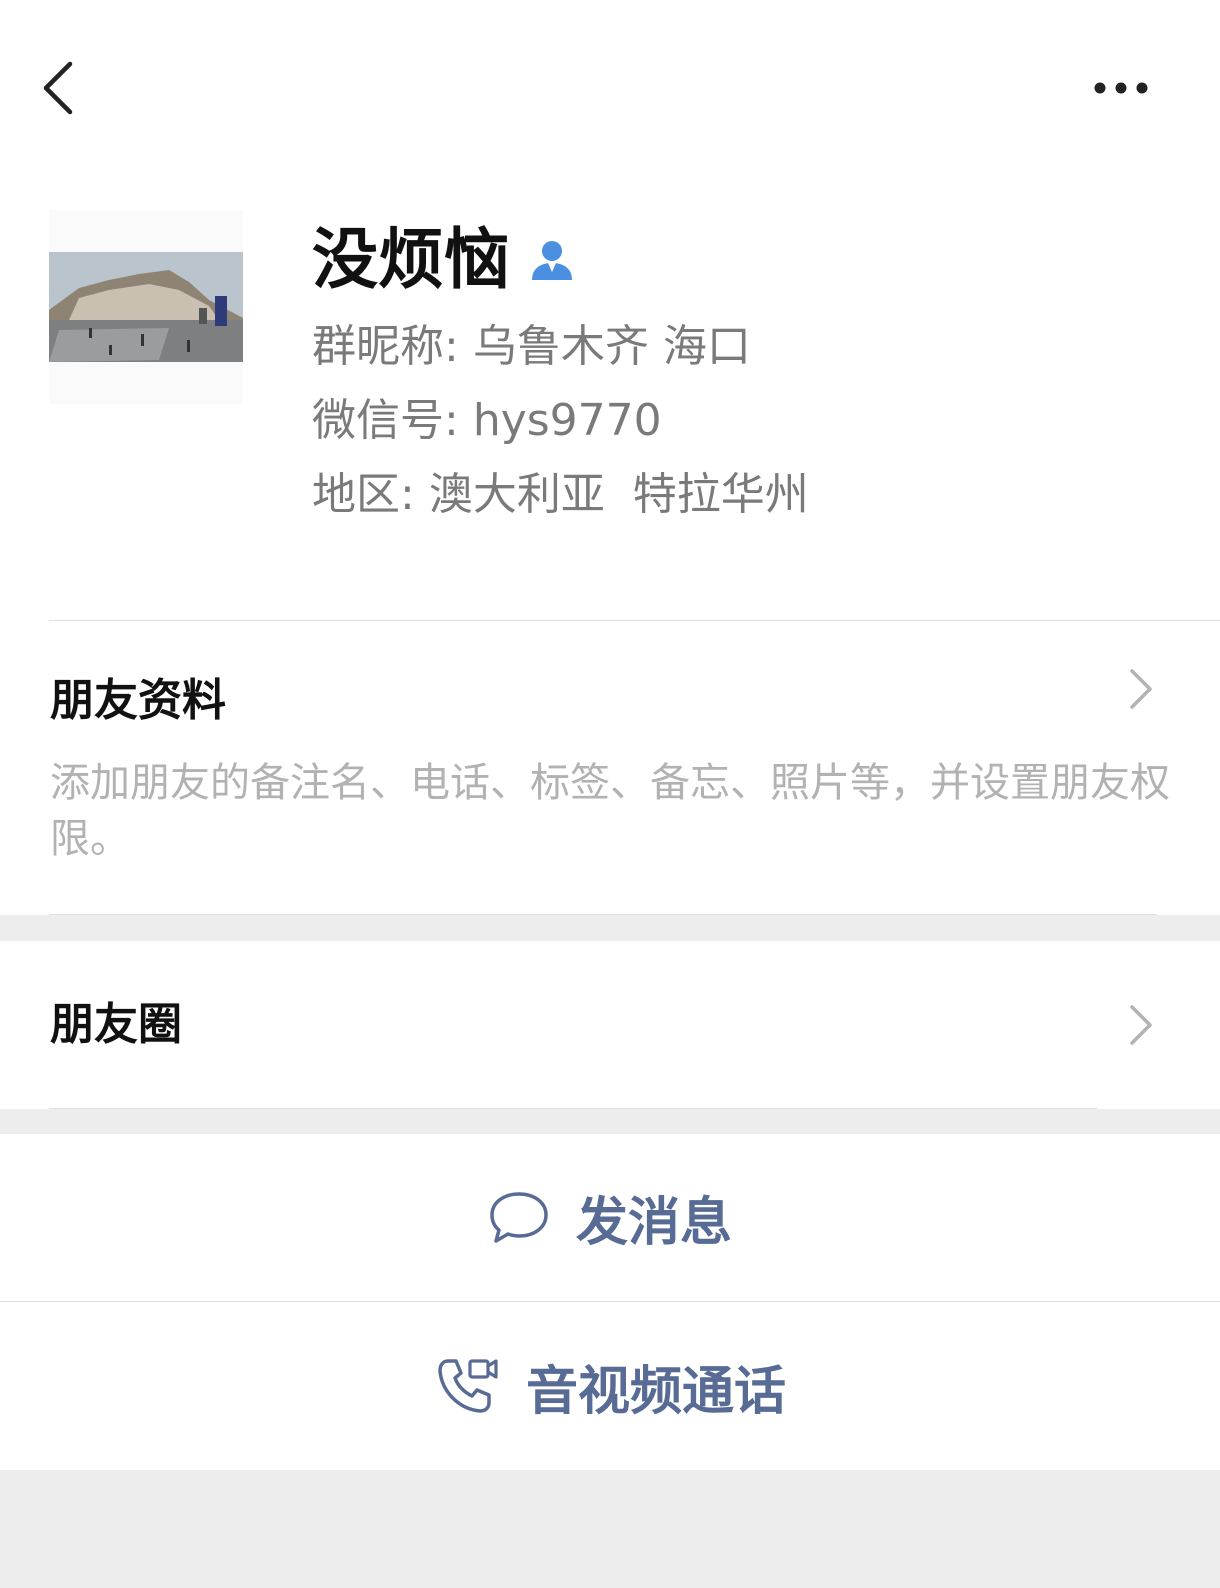 The image size is (1220, 1588). Describe the element at coordinates (1121, 88) in the screenshot. I see `more-dots-icon` at that location.